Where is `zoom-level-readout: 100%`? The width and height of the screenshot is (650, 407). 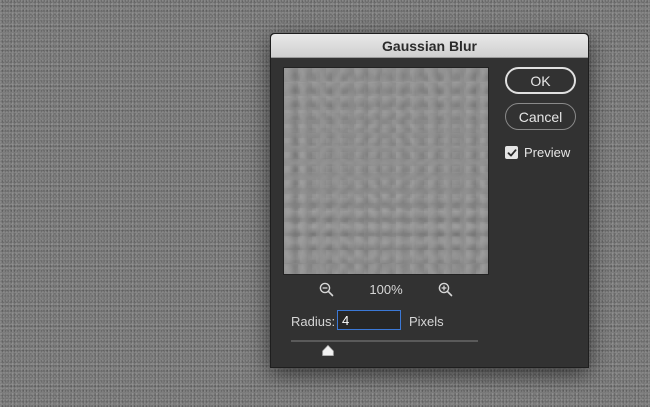 zoom-level-readout: 100% is located at coordinates (386, 289).